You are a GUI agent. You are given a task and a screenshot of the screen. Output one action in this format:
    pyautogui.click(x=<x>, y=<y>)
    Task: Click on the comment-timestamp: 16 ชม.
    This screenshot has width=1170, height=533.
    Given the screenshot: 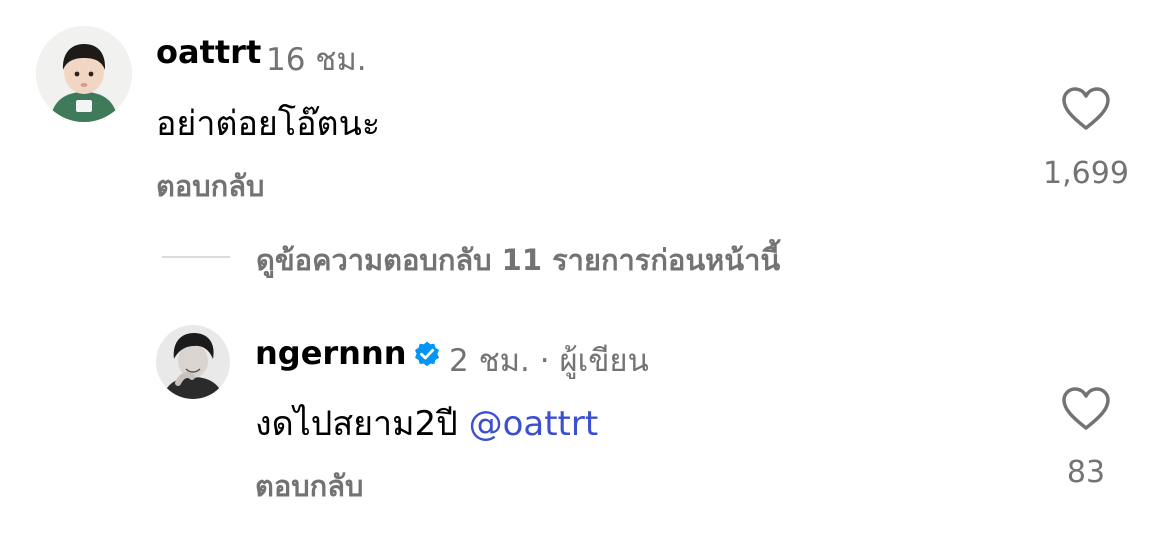 What is the action you would take?
    pyautogui.click(x=316, y=60)
    